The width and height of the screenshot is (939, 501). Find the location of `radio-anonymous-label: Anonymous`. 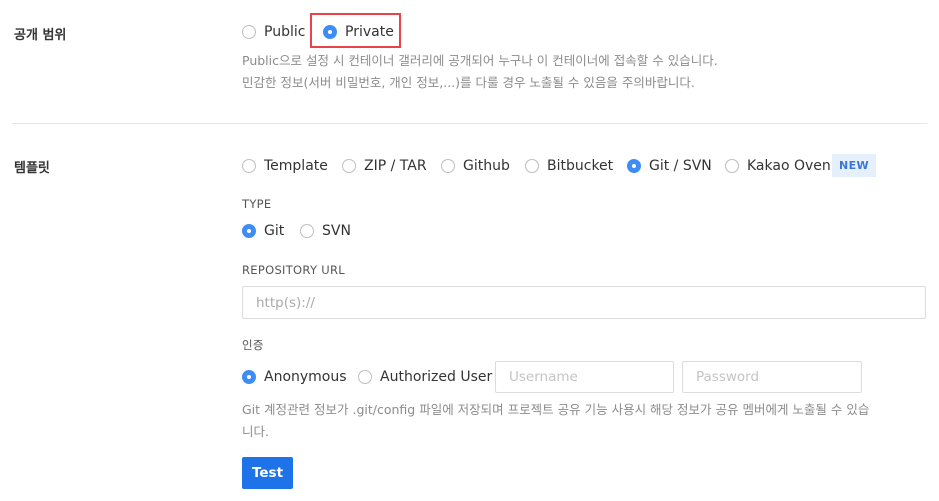

radio-anonymous-label: Anonymous is located at coordinates (305, 377).